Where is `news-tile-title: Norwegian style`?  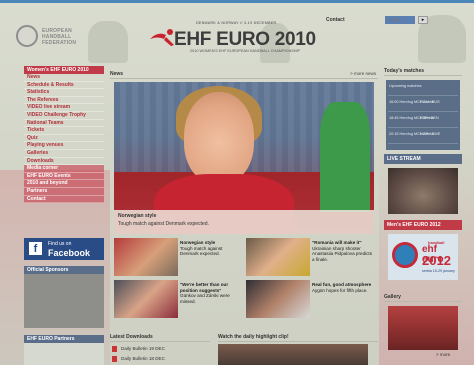
news-tile-title: Norwegian style is located at coordinates (198, 242).